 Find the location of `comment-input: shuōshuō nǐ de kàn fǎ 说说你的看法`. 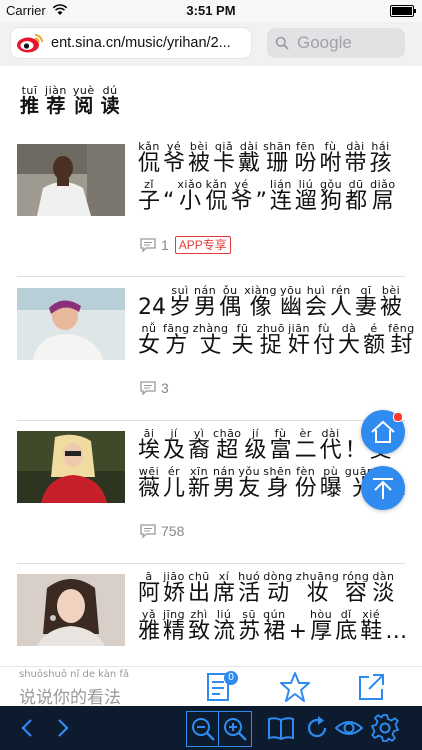

comment-input: shuōshuō nǐ de kàn fǎ 说说你的看法 is located at coordinates (101, 688).